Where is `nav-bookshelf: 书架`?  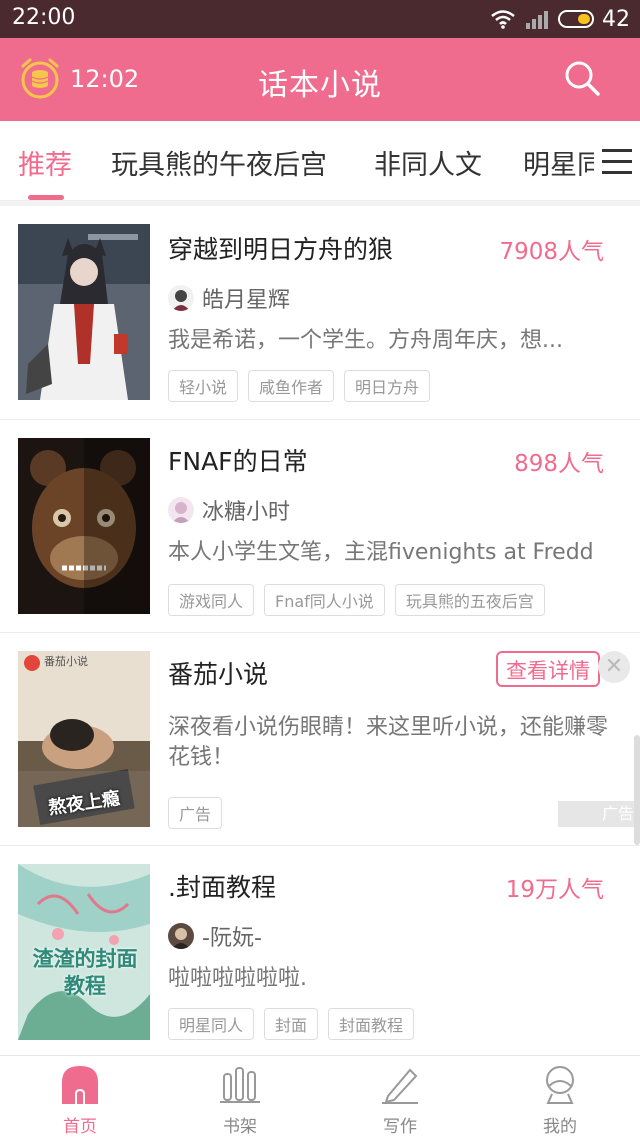 nav-bookshelf: 书架 is located at coordinates (240, 1100).